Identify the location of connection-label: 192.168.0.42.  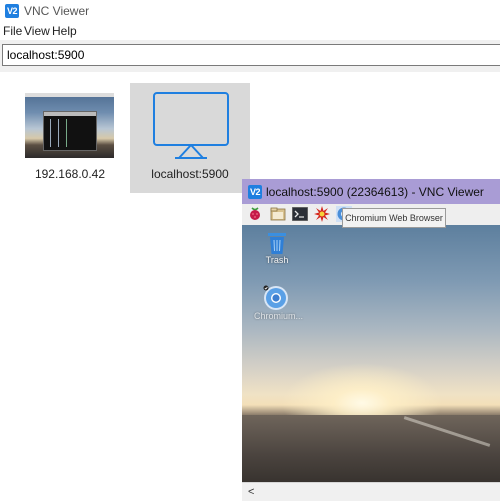
(70, 174).